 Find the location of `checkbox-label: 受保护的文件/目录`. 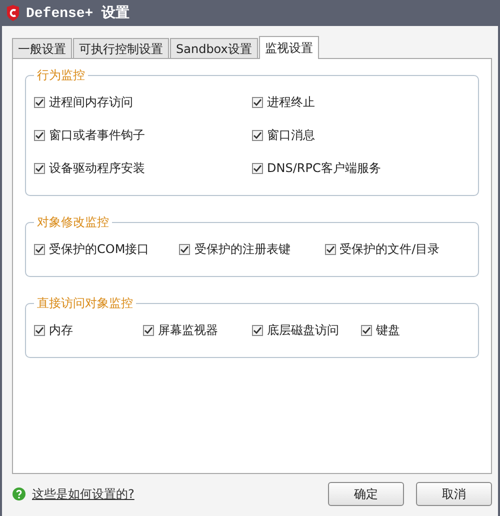

checkbox-label: 受保护的文件/目录 is located at coordinates (390, 249).